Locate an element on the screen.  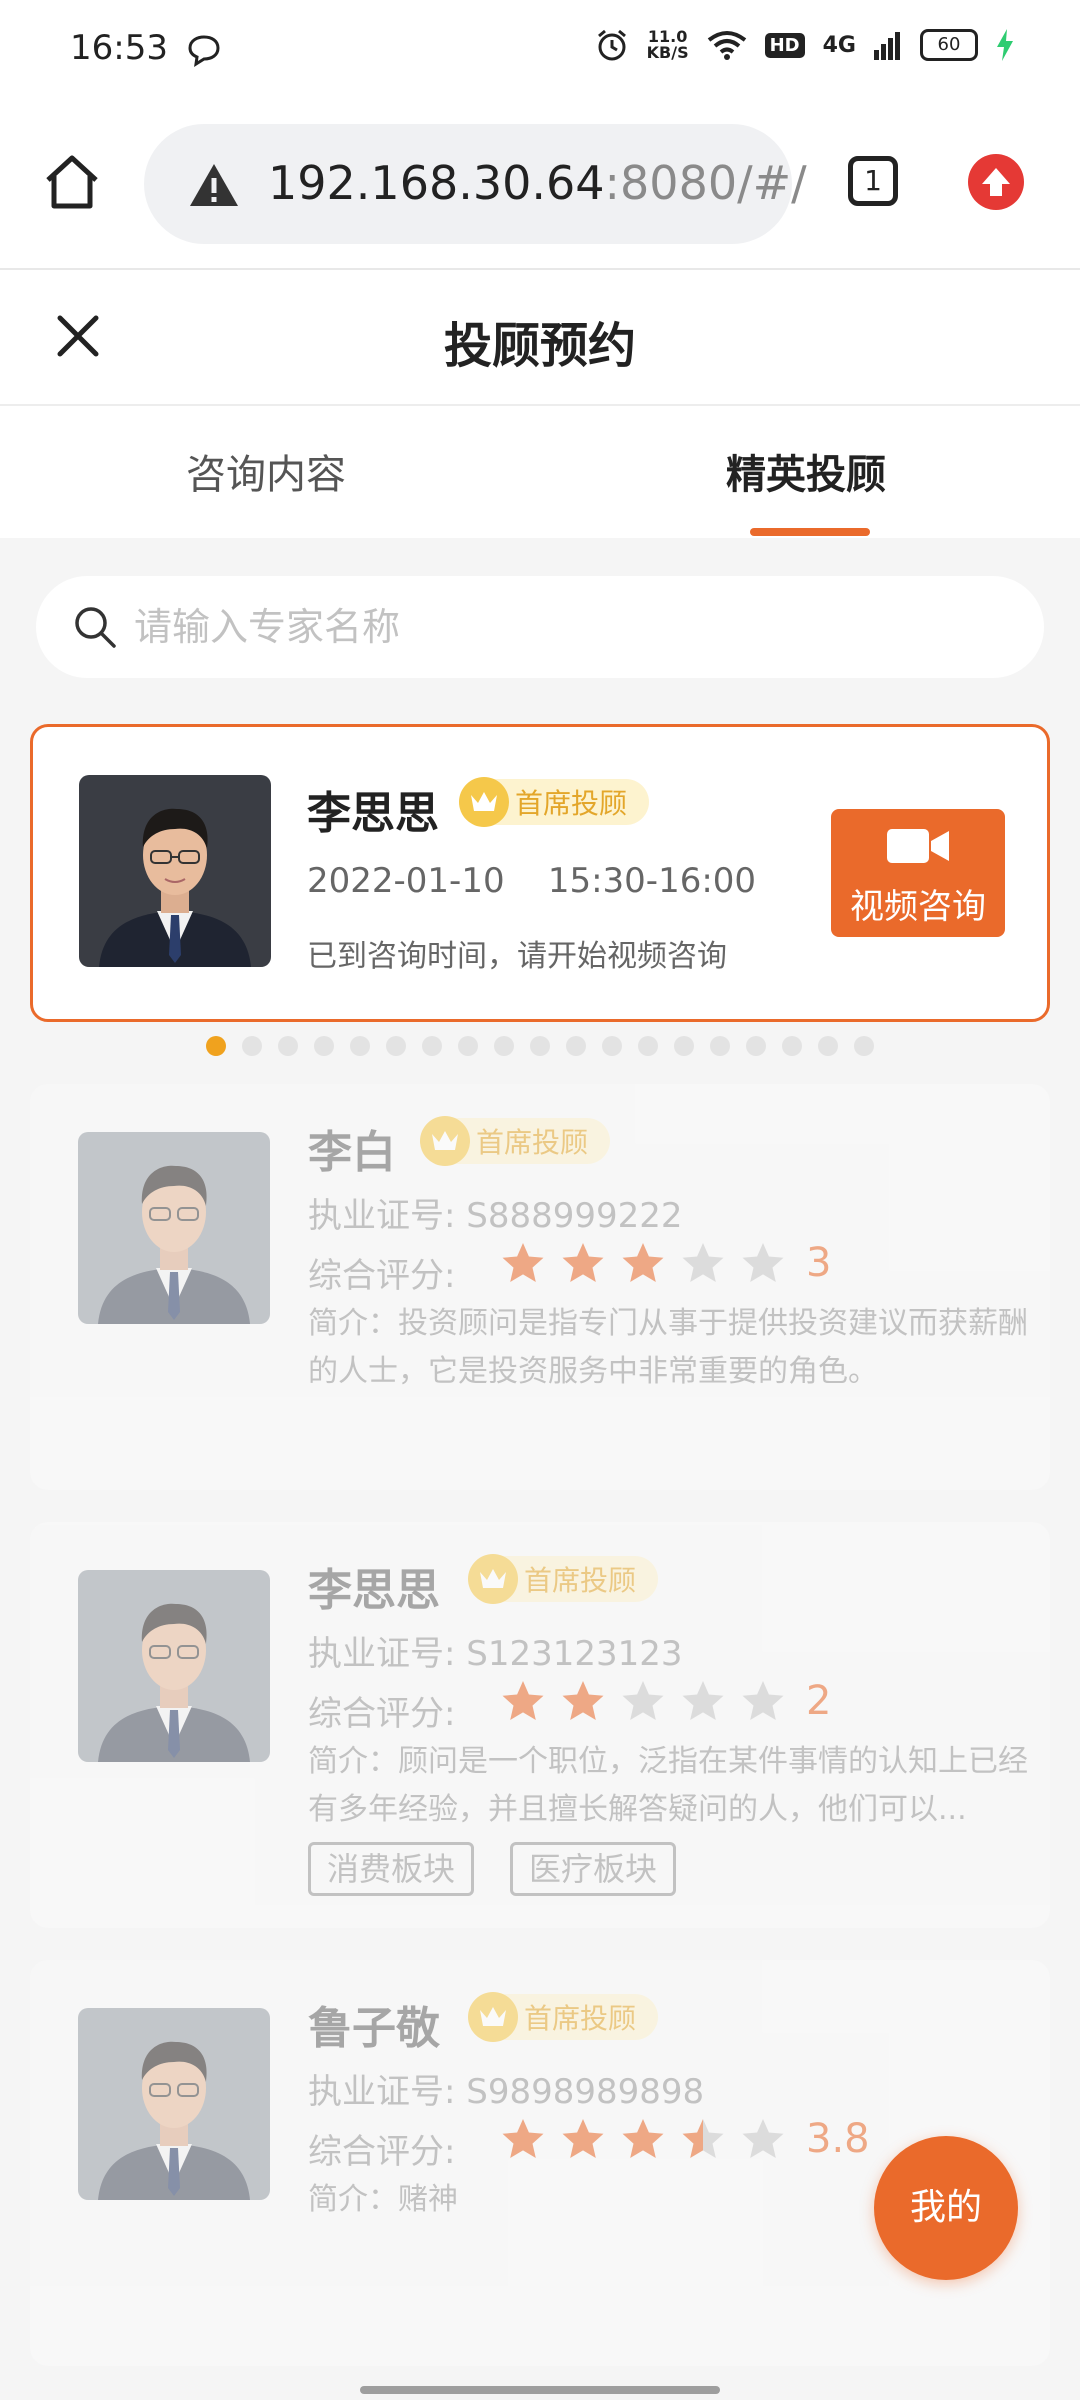
update-button is located at coordinates (996, 182).